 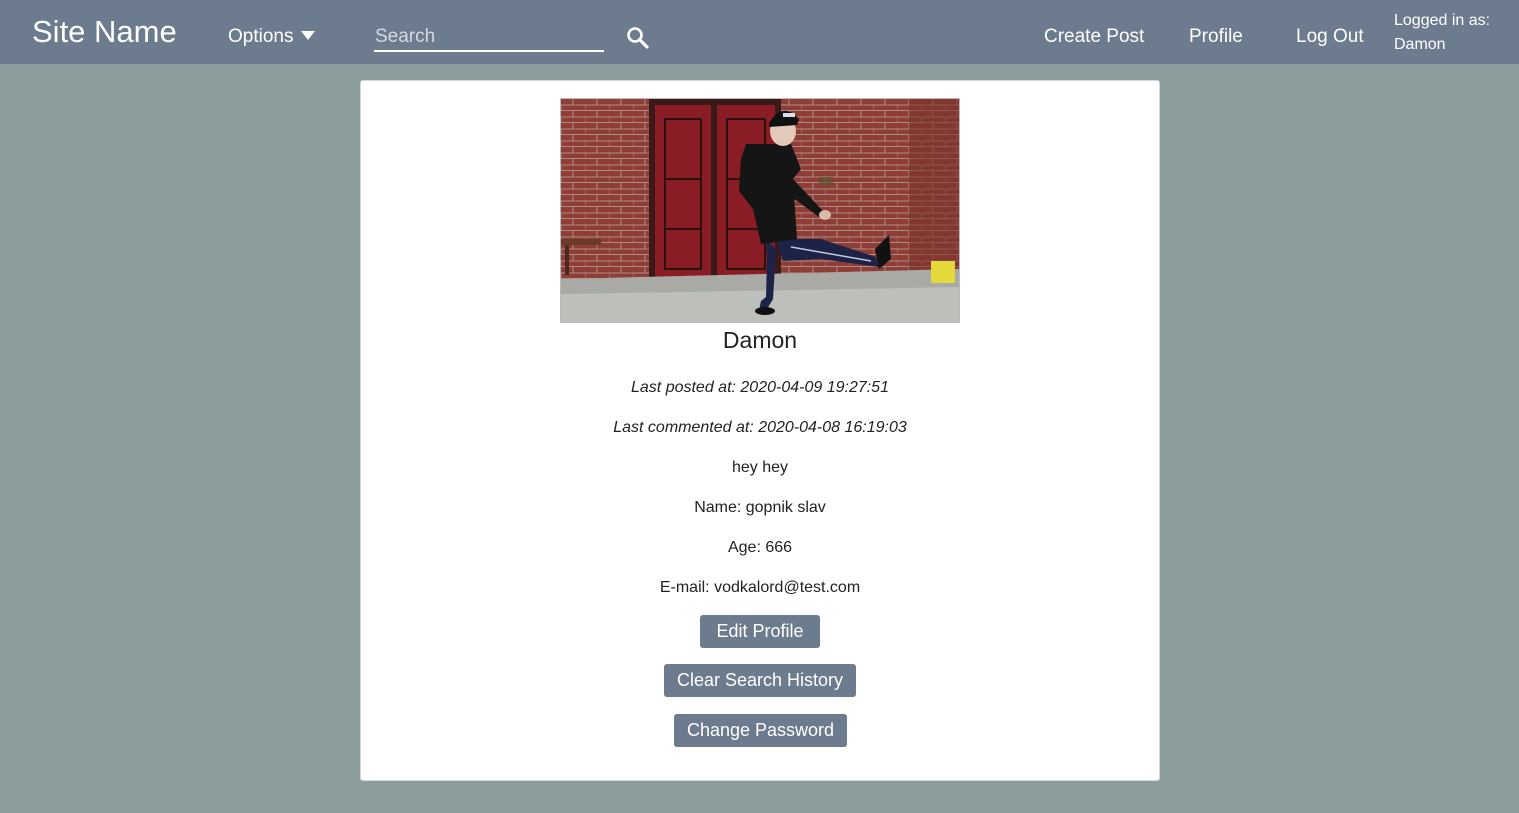 I want to click on profile-photo-illustration, so click(x=760, y=210).